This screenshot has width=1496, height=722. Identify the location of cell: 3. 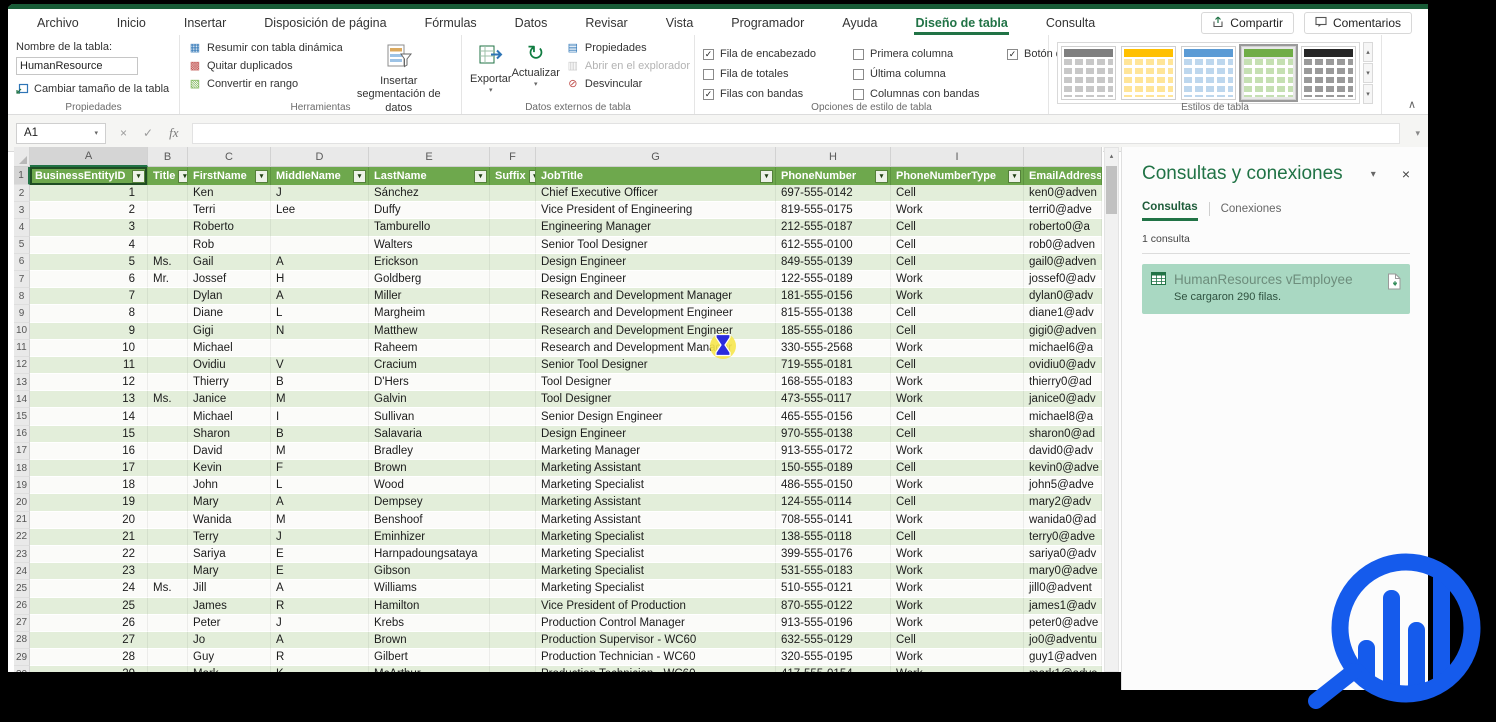
(89, 228).